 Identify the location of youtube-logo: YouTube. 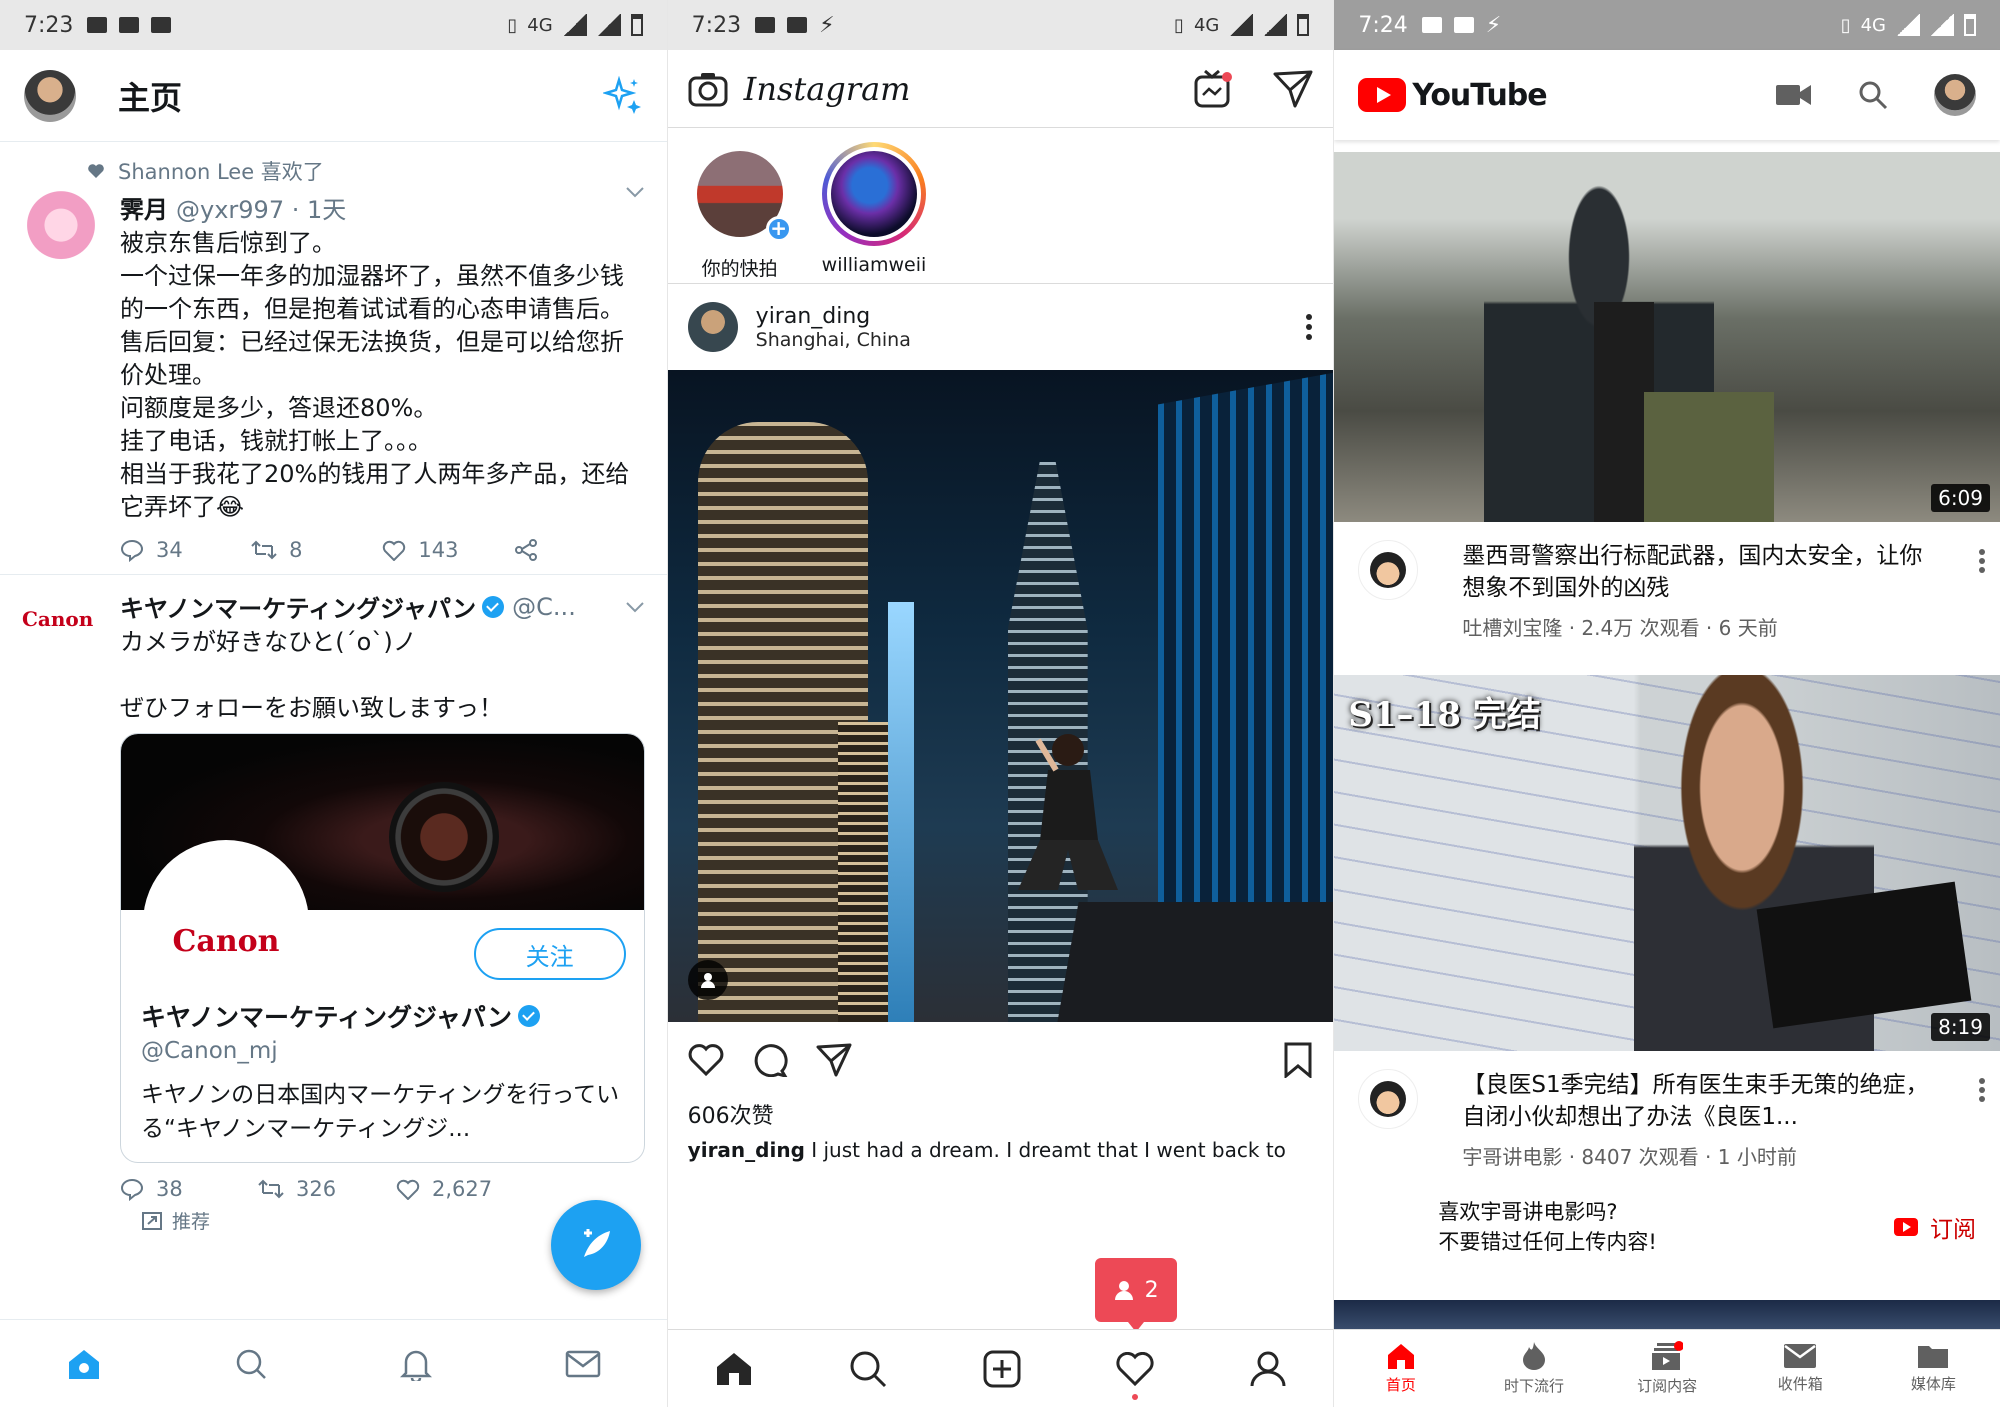
(1453, 95).